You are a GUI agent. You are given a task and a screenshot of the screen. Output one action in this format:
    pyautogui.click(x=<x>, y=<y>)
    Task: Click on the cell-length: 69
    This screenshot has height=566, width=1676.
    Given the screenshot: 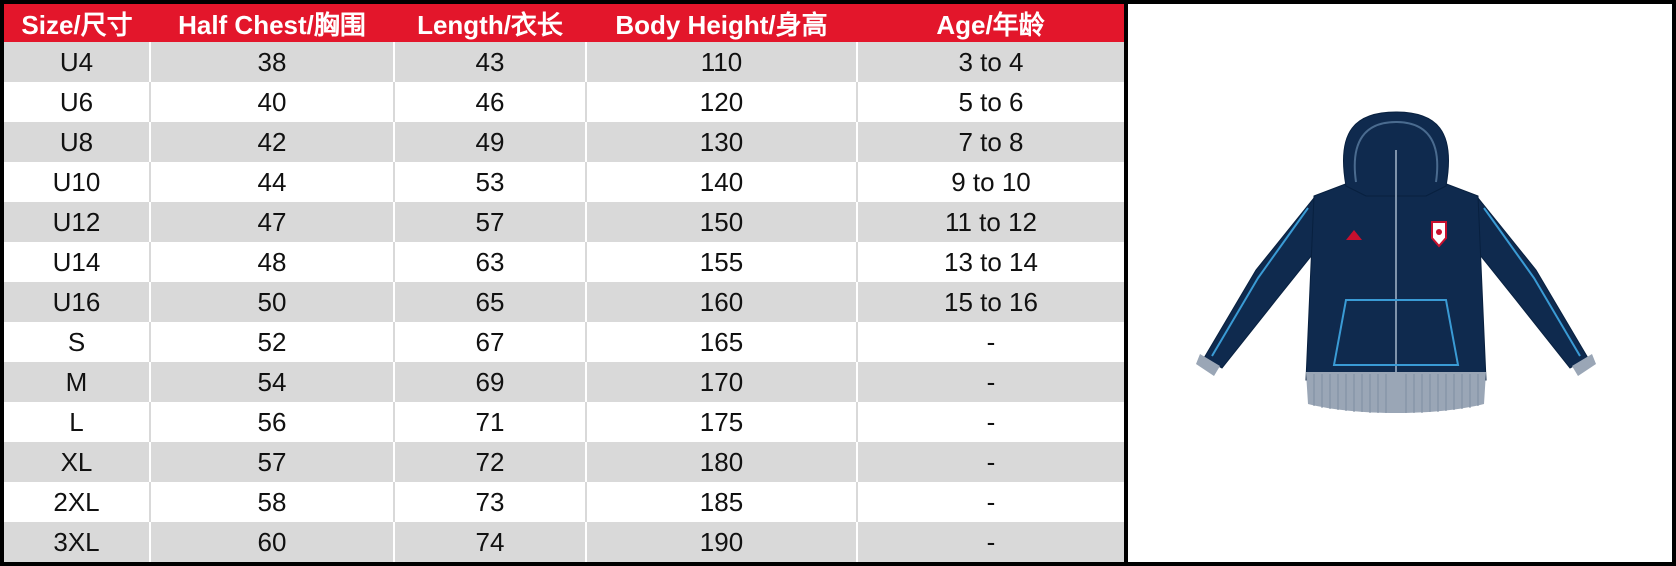 What is the action you would take?
    pyautogui.click(x=490, y=382)
    